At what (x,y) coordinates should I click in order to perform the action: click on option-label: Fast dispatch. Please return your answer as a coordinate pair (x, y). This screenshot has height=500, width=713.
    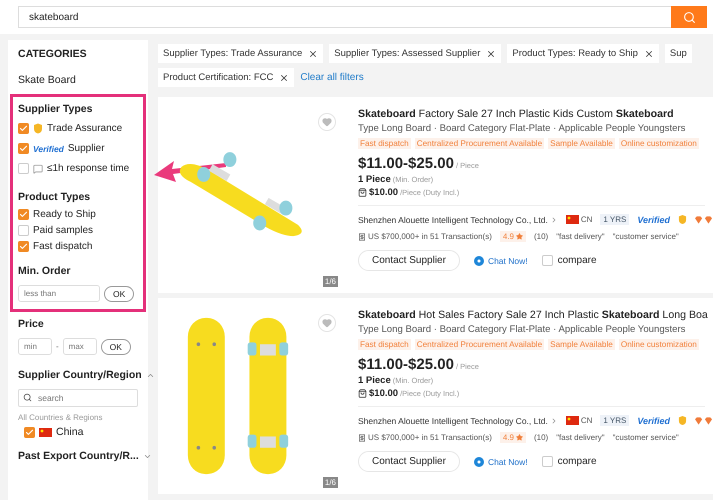
    Looking at the image, I should click on (62, 246).